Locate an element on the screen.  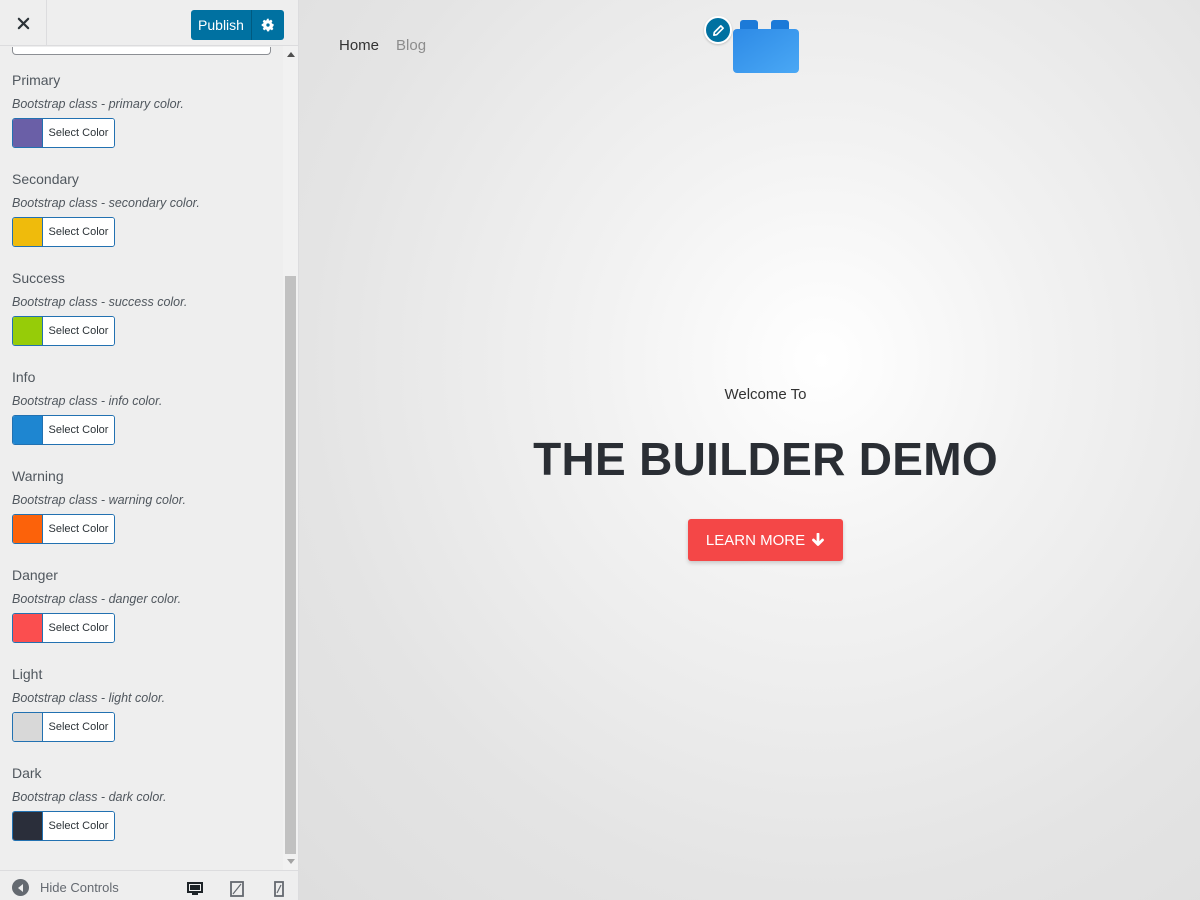
site-navigation: Home Blog is located at coordinates (382, 45).